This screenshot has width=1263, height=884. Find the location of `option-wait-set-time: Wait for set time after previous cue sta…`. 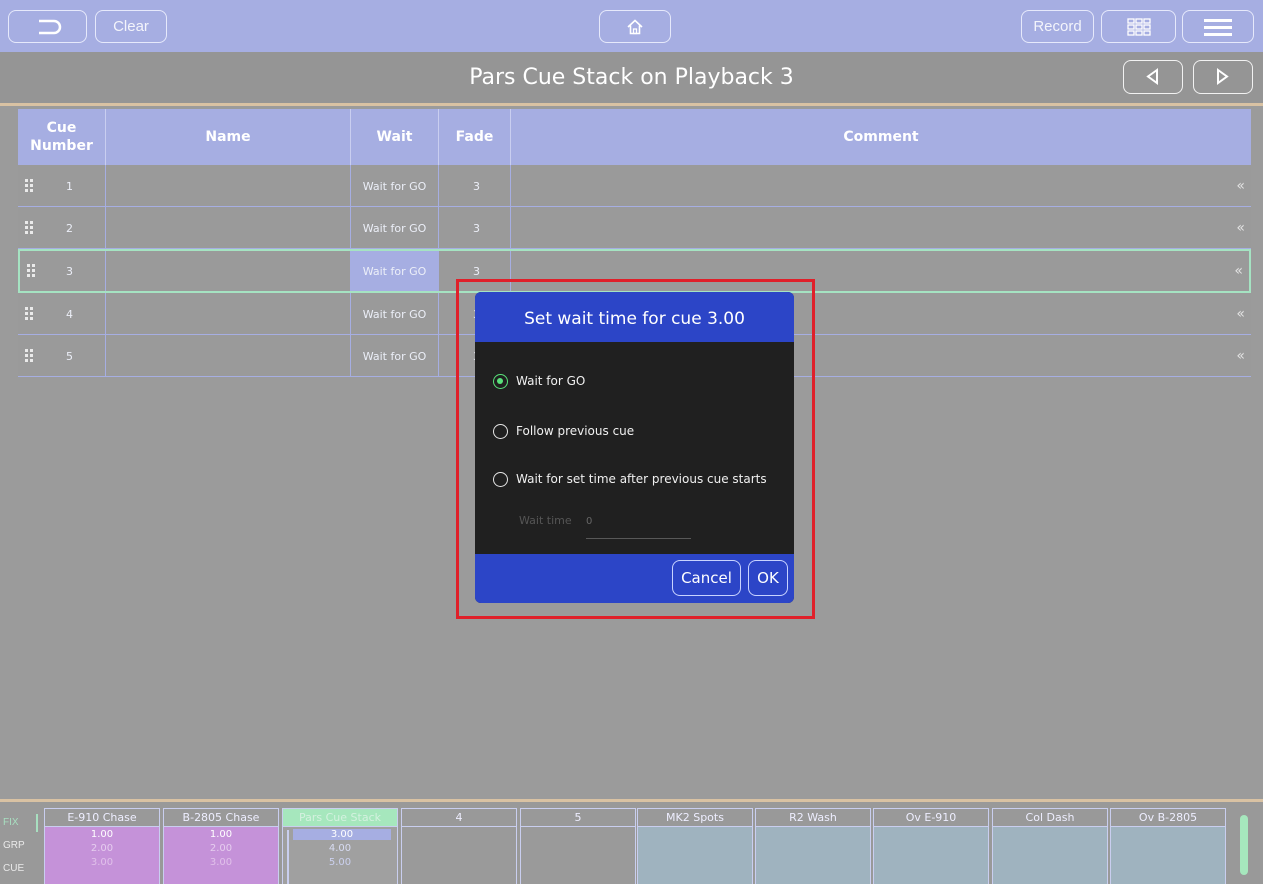

option-wait-set-time: Wait for set time after previous cue sta… is located at coordinates (630, 479).